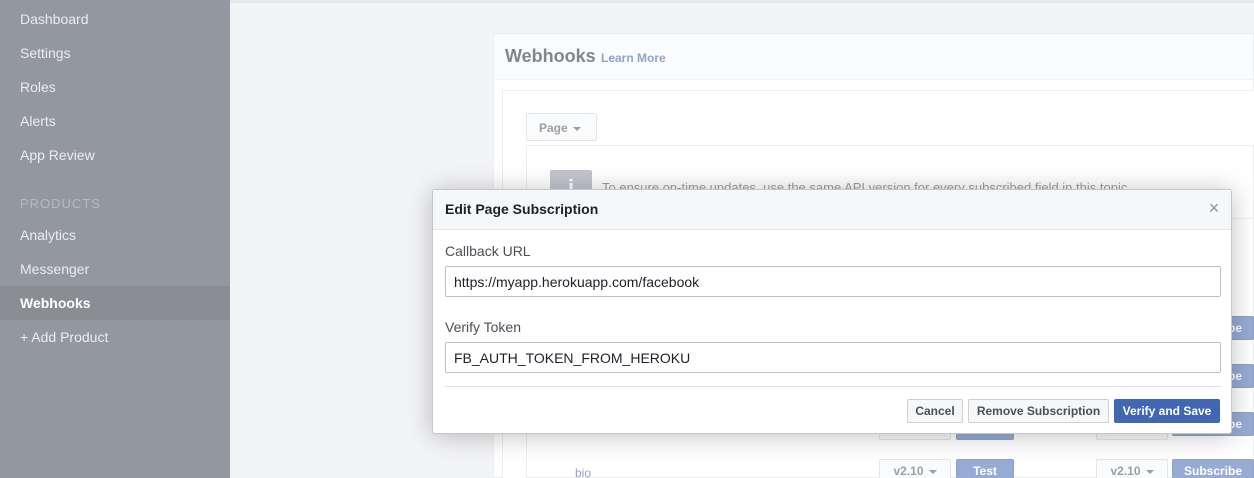 The height and width of the screenshot is (478, 1254). I want to click on dialog-divider, so click(833, 386).